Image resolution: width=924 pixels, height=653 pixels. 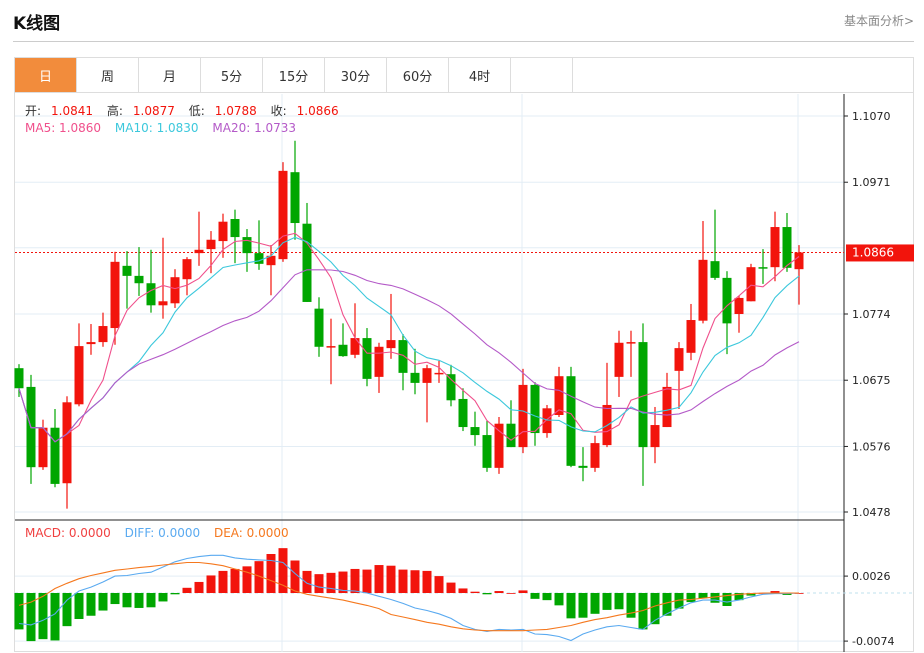 What do you see at coordinates (254, 128) in the screenshot?
I see `ma20-legend: MA20: 1.0733` at bounding box center [254, 128].